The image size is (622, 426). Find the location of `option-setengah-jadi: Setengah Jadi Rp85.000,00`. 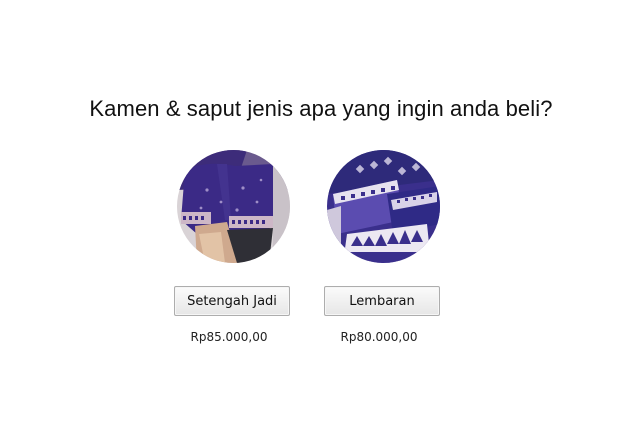

option-setengah-jadi: Setengah Jadi Rp85.000,00 is located at coordinates (233, 250).